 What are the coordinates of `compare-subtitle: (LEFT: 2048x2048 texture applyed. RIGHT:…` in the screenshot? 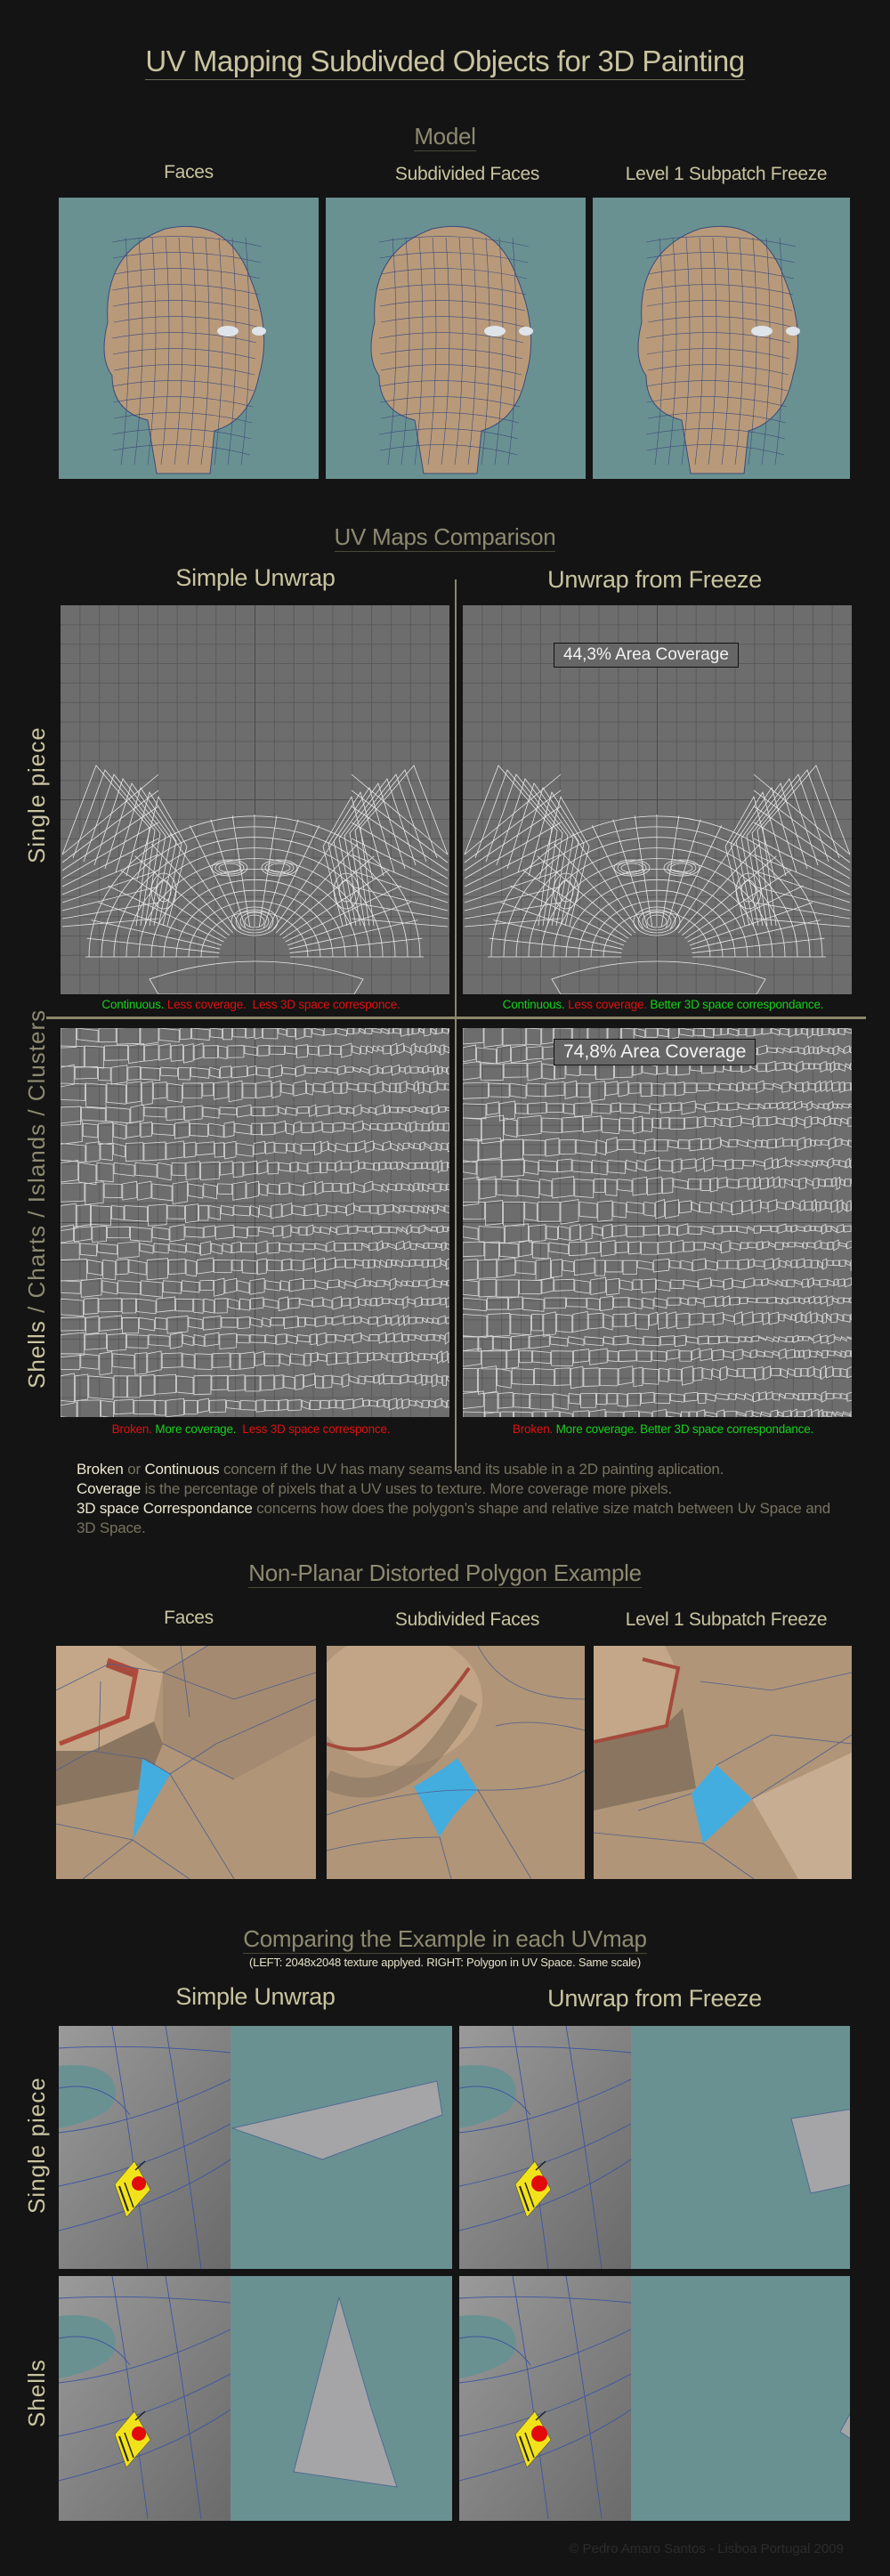 It's located at (445, 1963).